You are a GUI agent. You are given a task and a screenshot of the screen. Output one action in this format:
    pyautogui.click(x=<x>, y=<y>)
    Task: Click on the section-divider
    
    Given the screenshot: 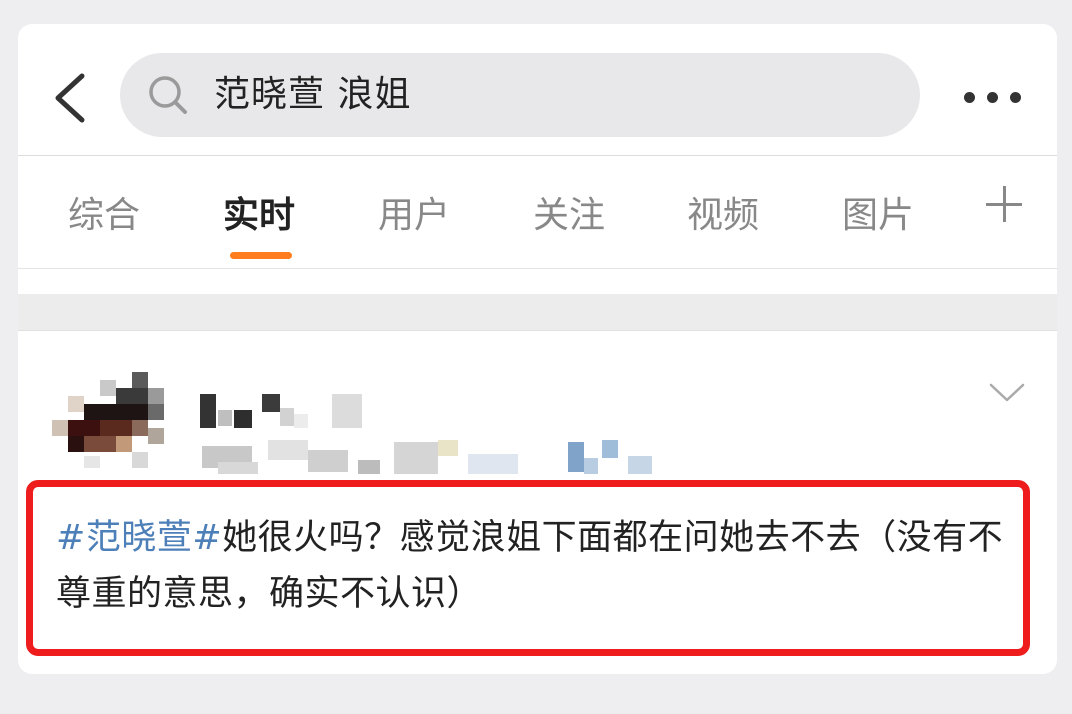 What is the action you would take?
    pyautogui.click(x=537, y=312)
    